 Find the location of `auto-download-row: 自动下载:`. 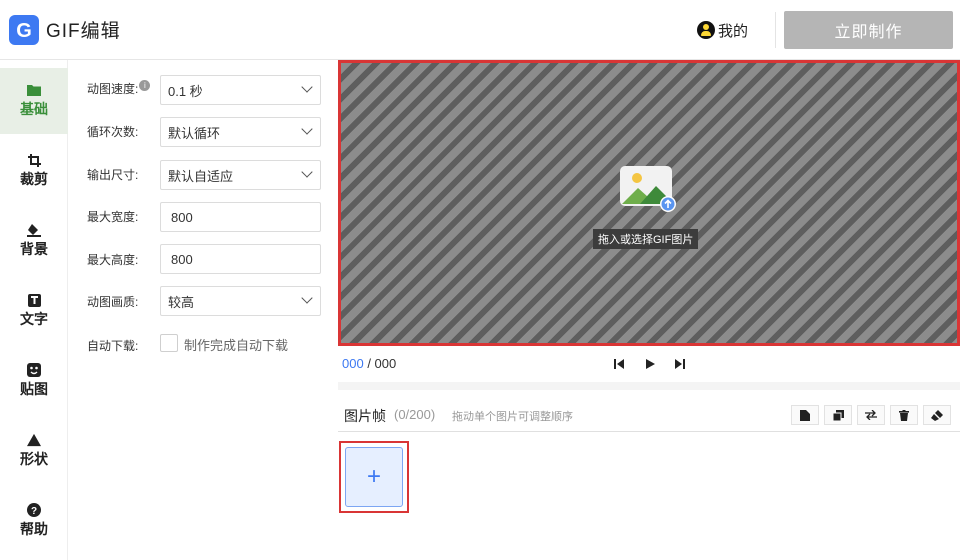

auto-download-row: 自动下载: is located at coordinates (124, 345).